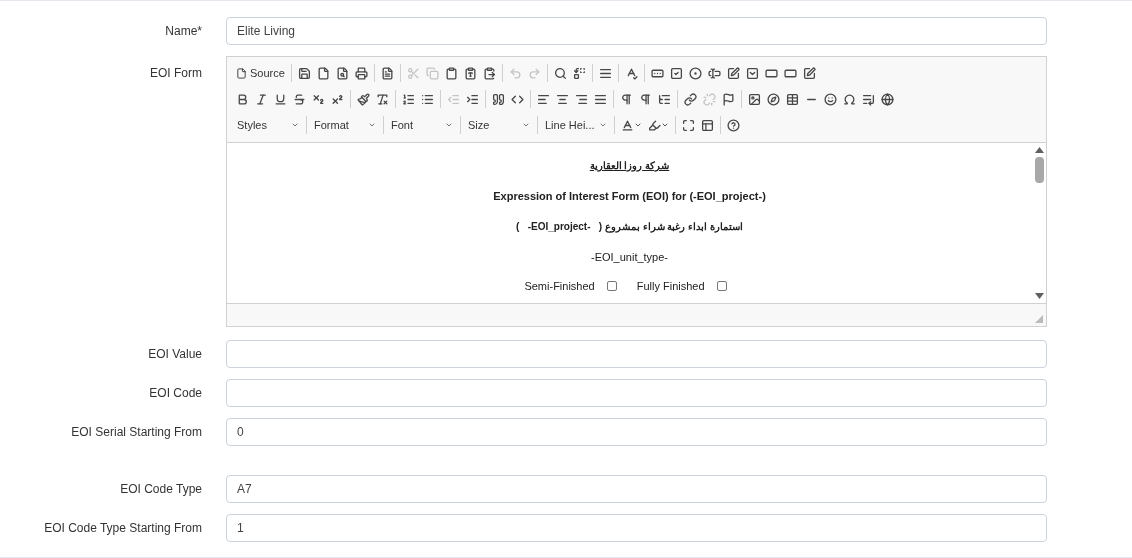  What do you see at coordinates (427, 99) in the screenshot?
I see `bulleted-list-icon` at bounding box center [427, 99].